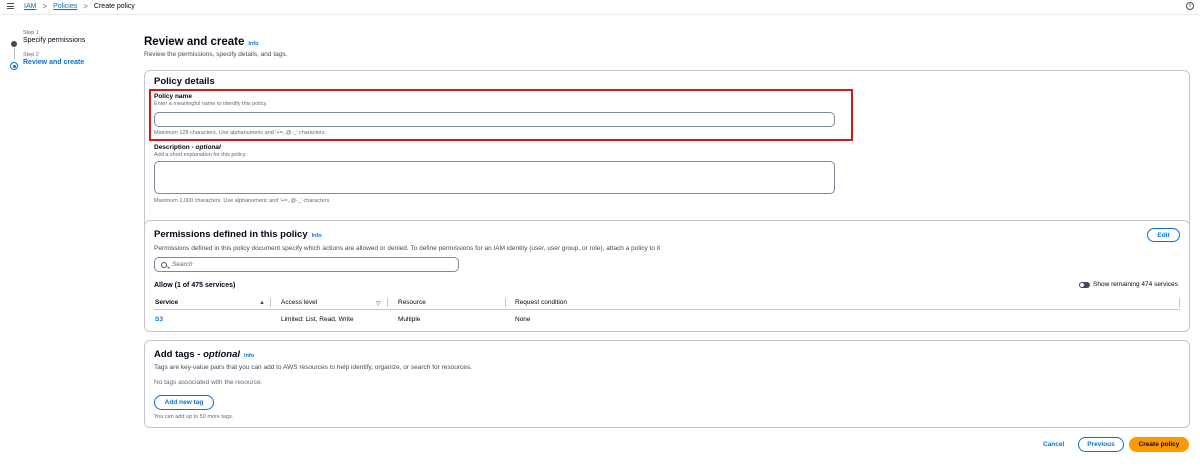 This screenshot has height=475, width=1200. I want to click on show-services-toggle, so click(1084, 285).